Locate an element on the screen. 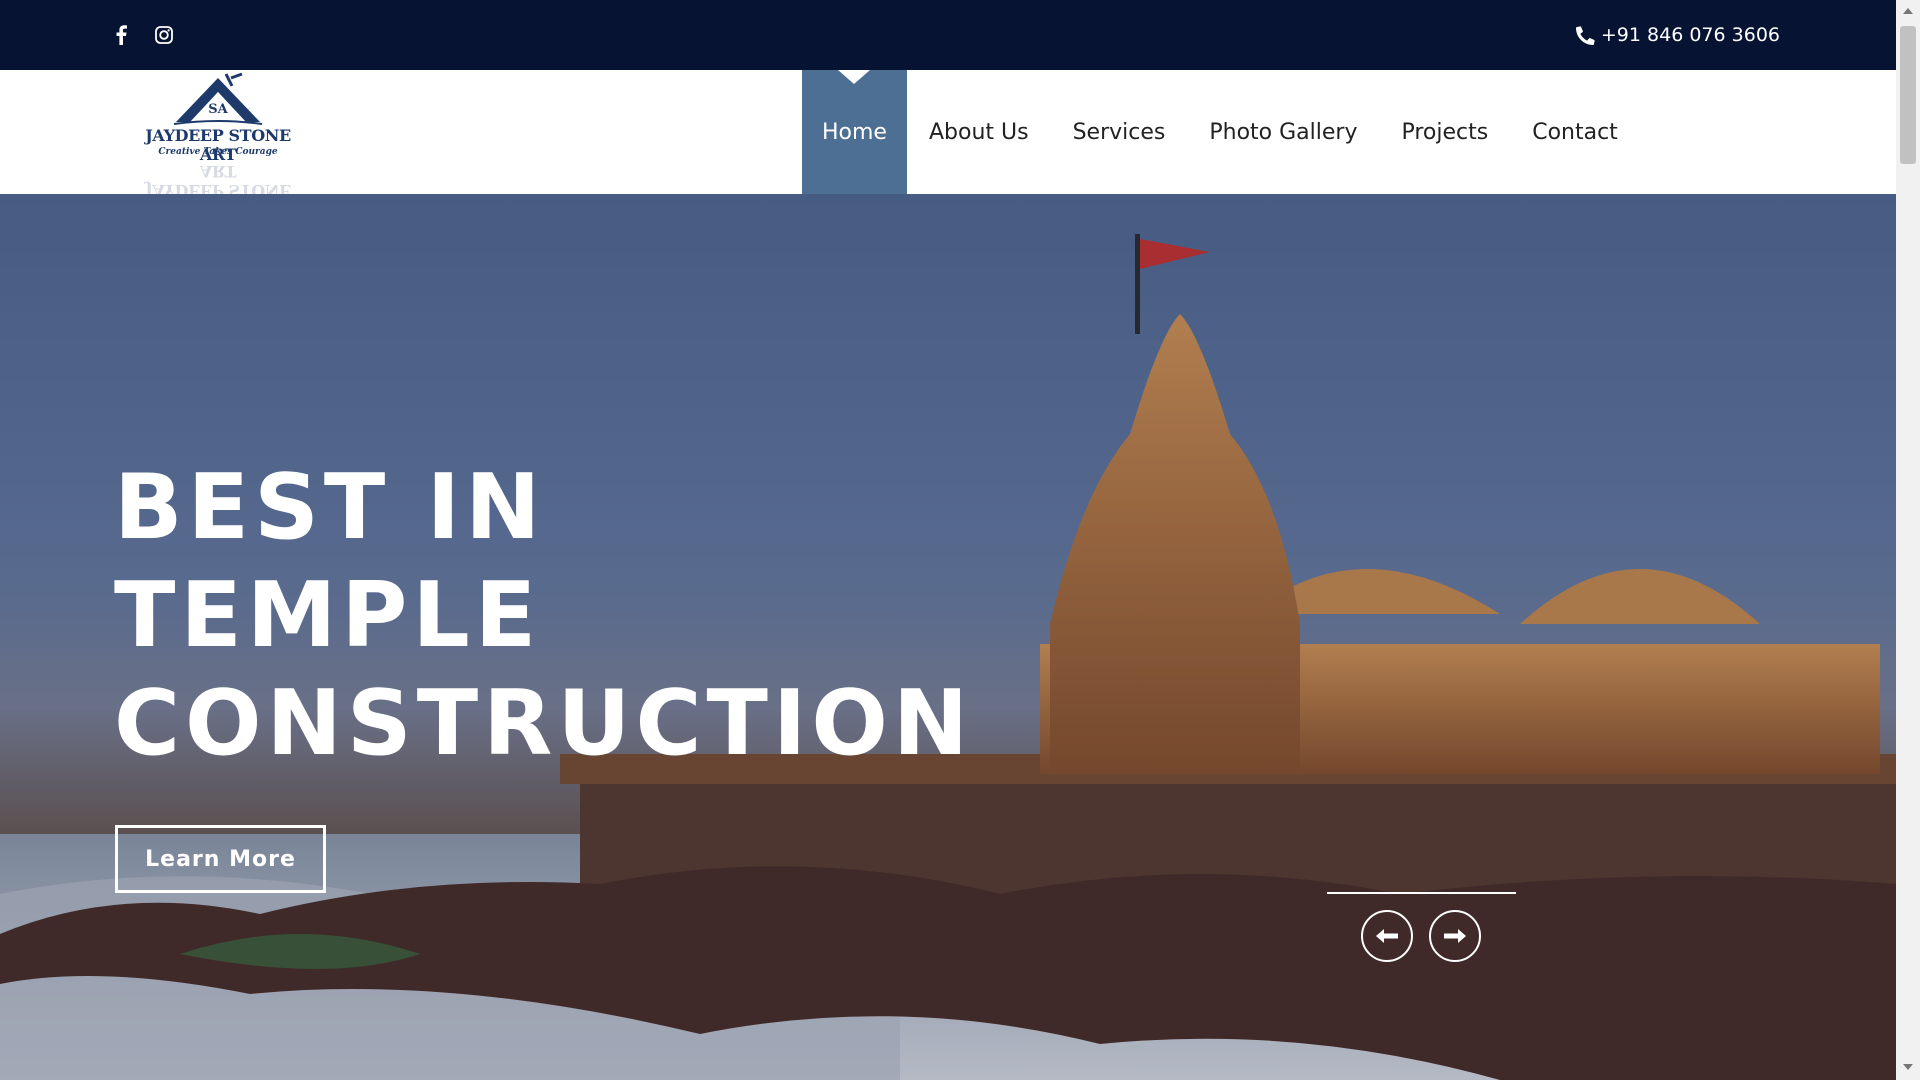  logo-roof-icon: SA is located at coordinates (218, 98).